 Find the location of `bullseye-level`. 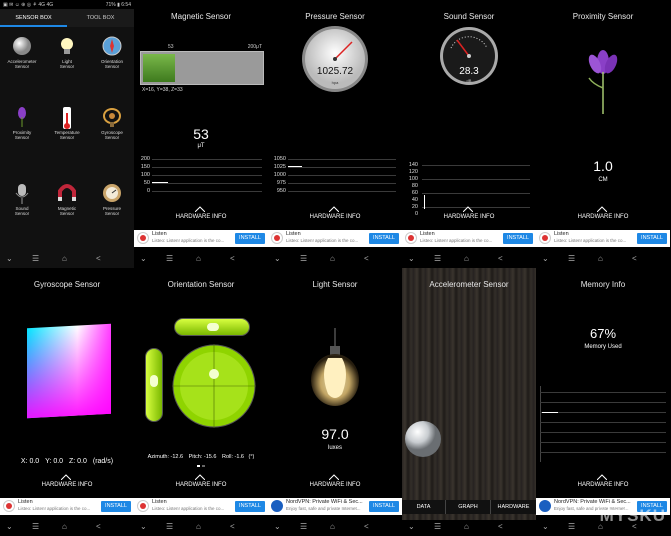

bullseye-level is located at coordinates (214, 386).